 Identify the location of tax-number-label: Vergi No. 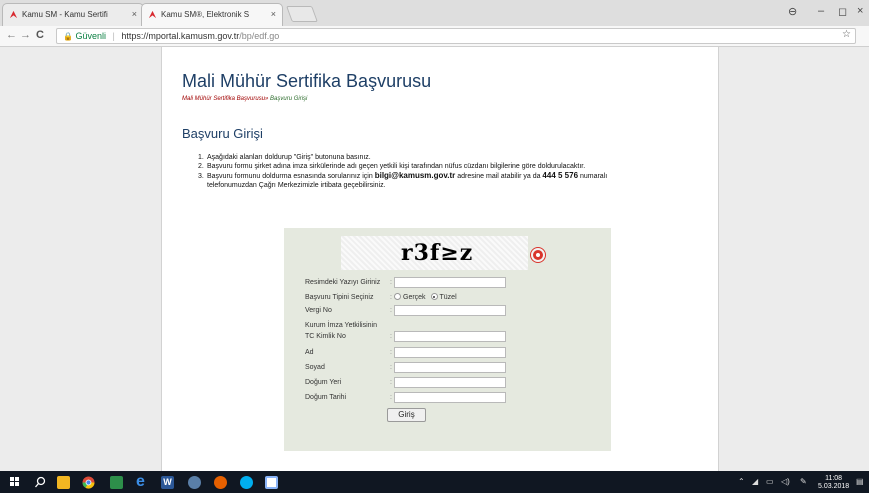
(318, 310).